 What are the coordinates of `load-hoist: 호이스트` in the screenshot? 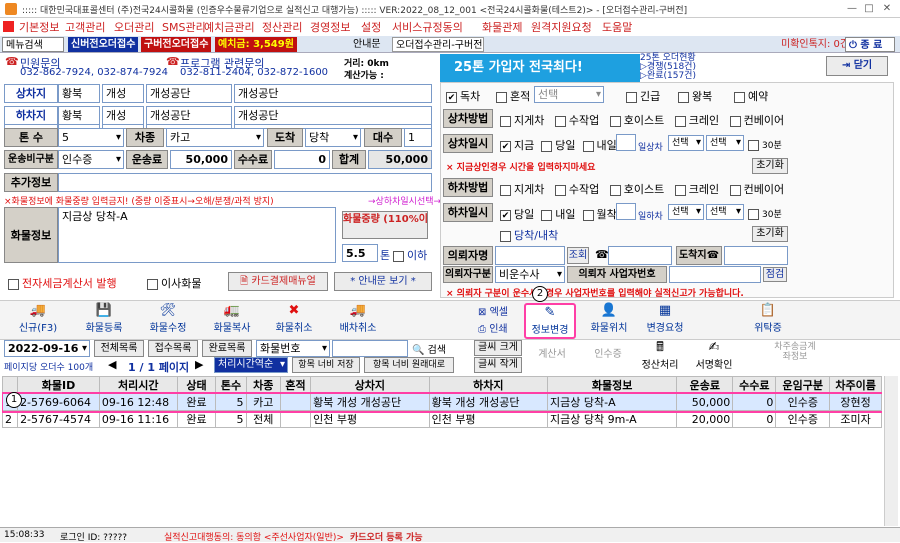 It's located at (636, 120).